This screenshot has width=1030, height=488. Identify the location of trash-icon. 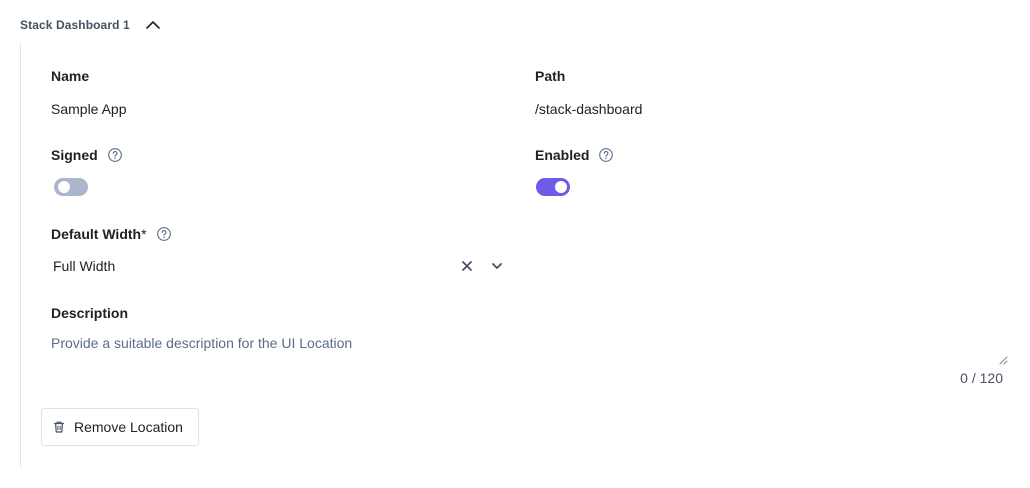
(59, 427).